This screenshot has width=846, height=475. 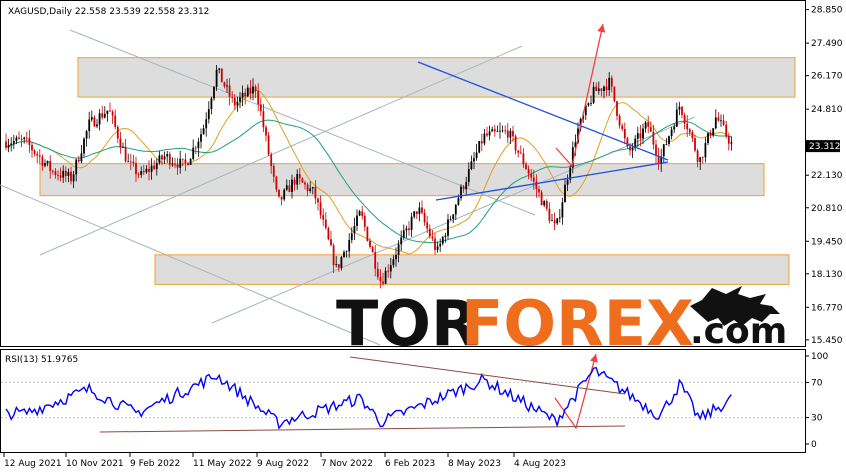 I want to click on rsi-axis: 100 70 30 0, so click(x=816, y=401).